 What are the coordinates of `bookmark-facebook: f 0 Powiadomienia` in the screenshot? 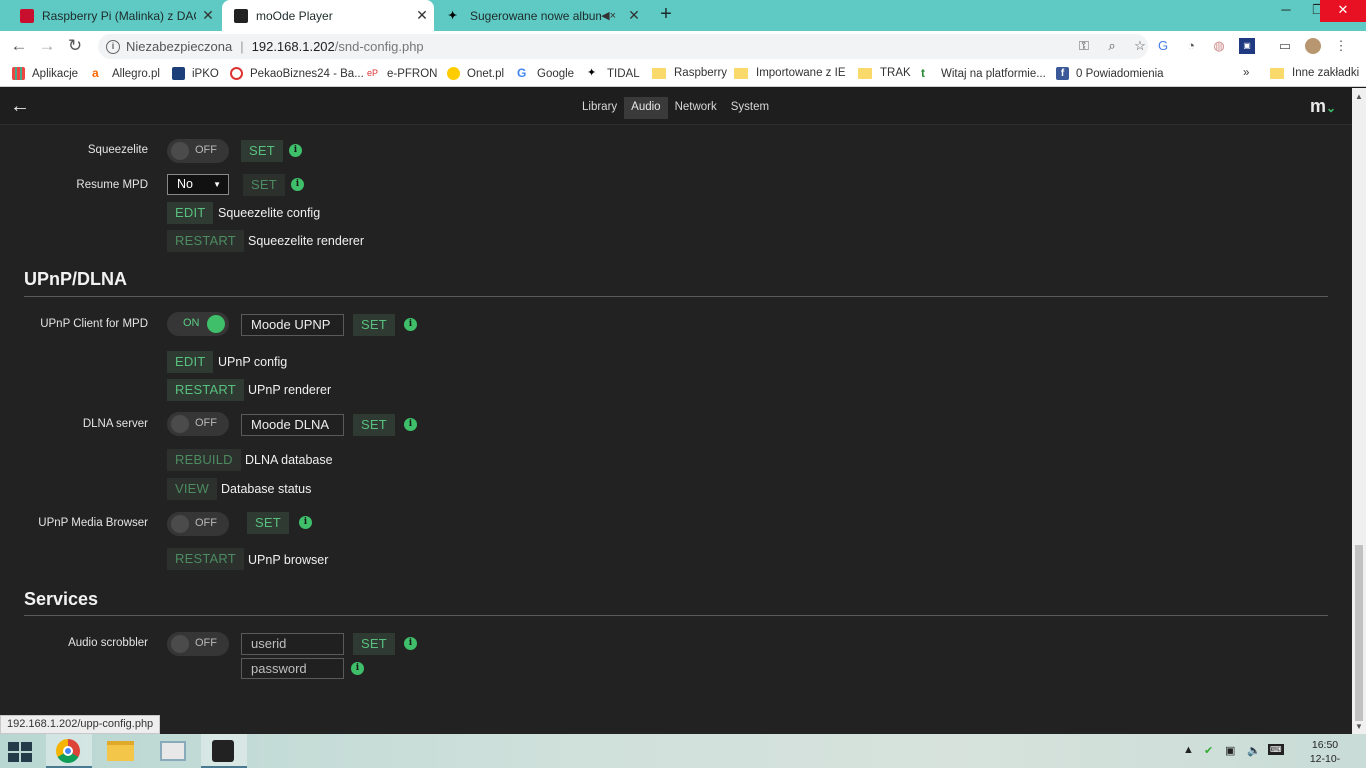 It's located at (1110, 73).